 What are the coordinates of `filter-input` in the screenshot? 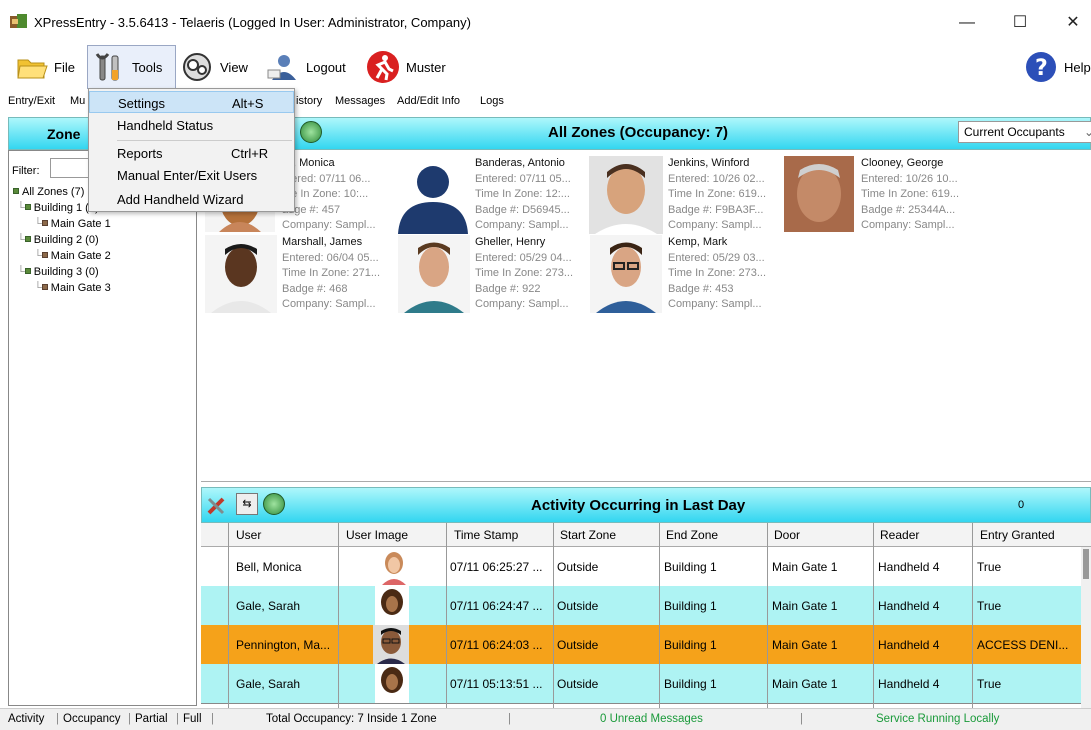 It's located at (71, 168).